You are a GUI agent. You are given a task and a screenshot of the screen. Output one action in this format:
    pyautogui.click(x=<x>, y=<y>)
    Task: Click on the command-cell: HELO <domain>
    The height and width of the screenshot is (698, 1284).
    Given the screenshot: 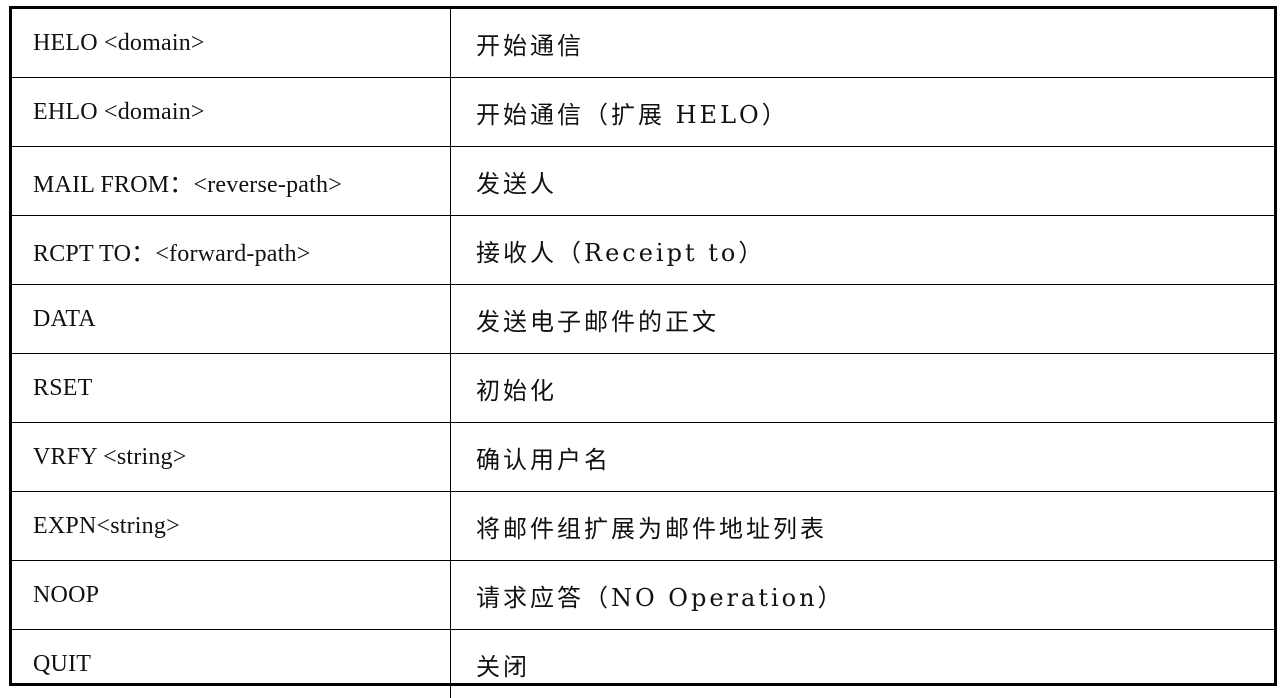 What is the action you would take?
    pyautogui.click(x=231, y=43)
    